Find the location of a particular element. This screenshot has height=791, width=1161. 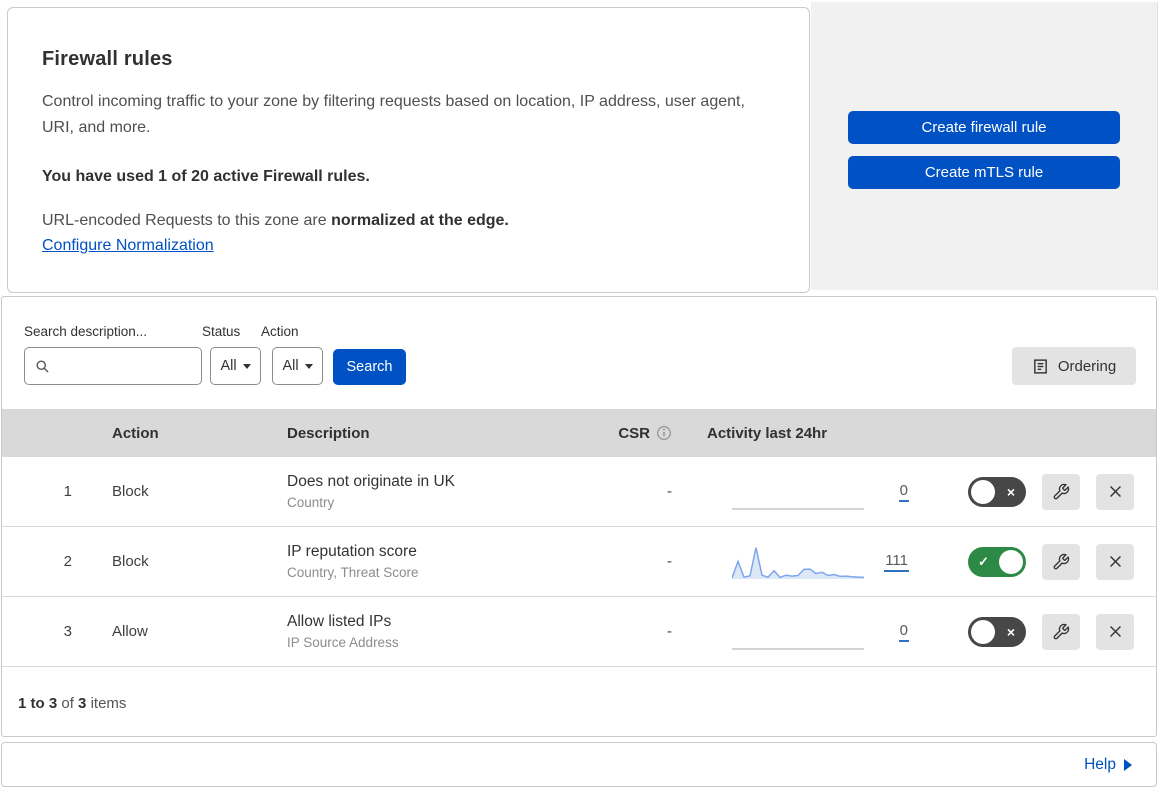

status-filter-group: Status All is located at coordinates (231, 354).